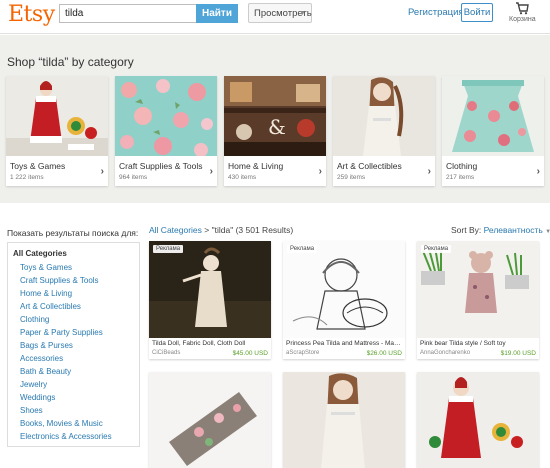  I want to click on category-name: Craft Supplies & Tools, so click(161, 166).